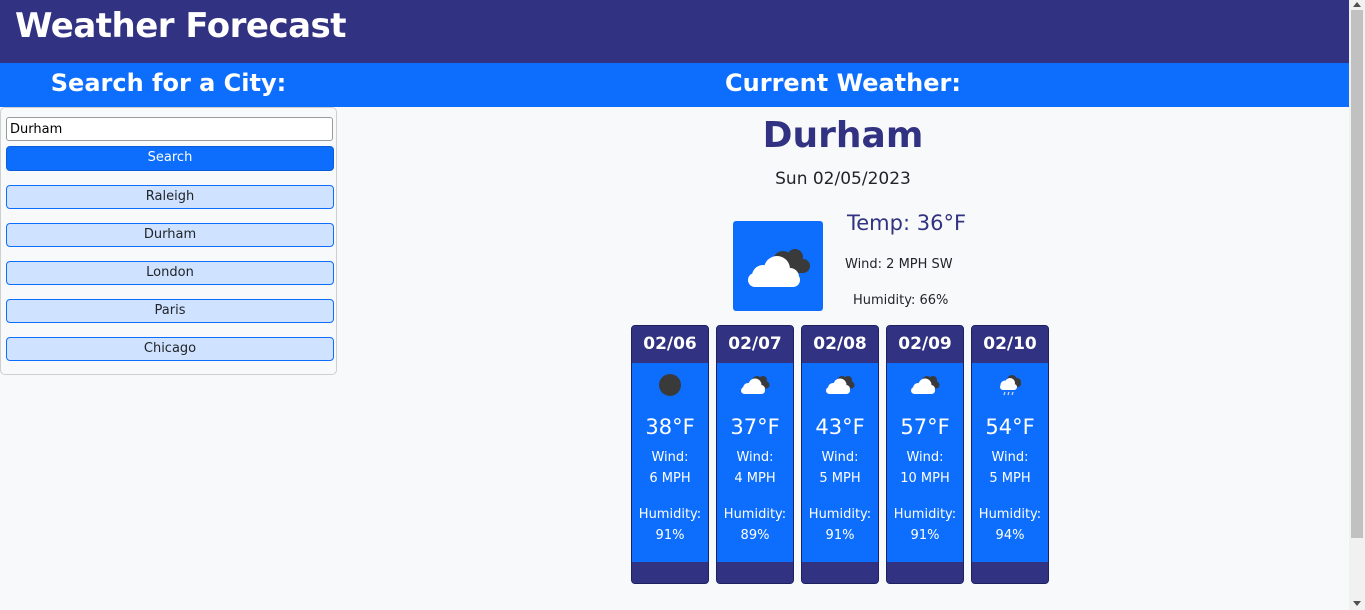 Image resolution: width=1365 pixels, height=610 pixels. I want to click on current-humidity: Humidity: 66%, so click(901, 300).